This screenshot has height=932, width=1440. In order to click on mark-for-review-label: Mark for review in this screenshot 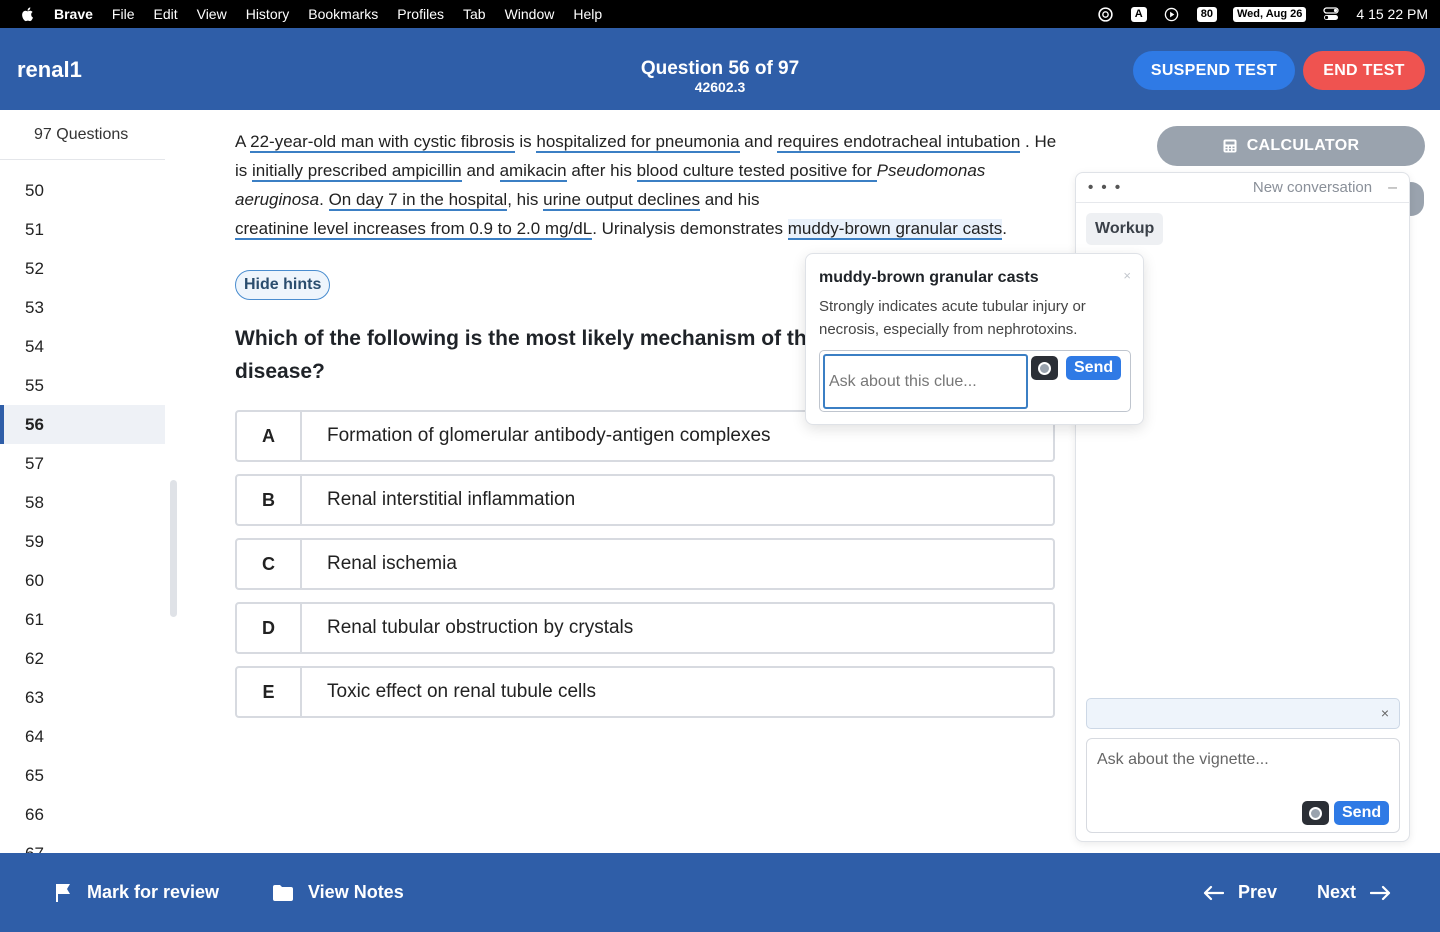, I will do `click(153, 892)`.